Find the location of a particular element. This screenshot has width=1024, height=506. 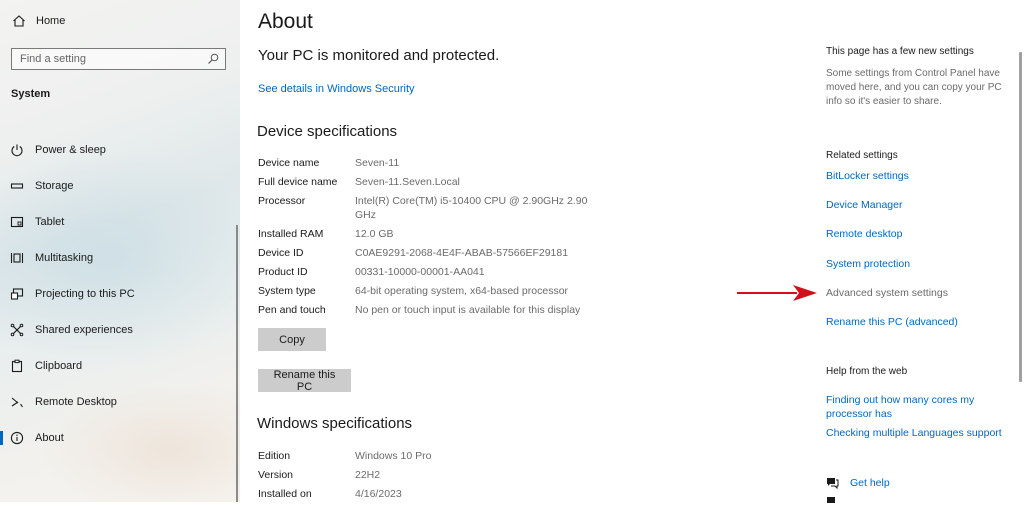

spec-value: 00331-10000-00001-AA041 is located at coordinates (420, 272).